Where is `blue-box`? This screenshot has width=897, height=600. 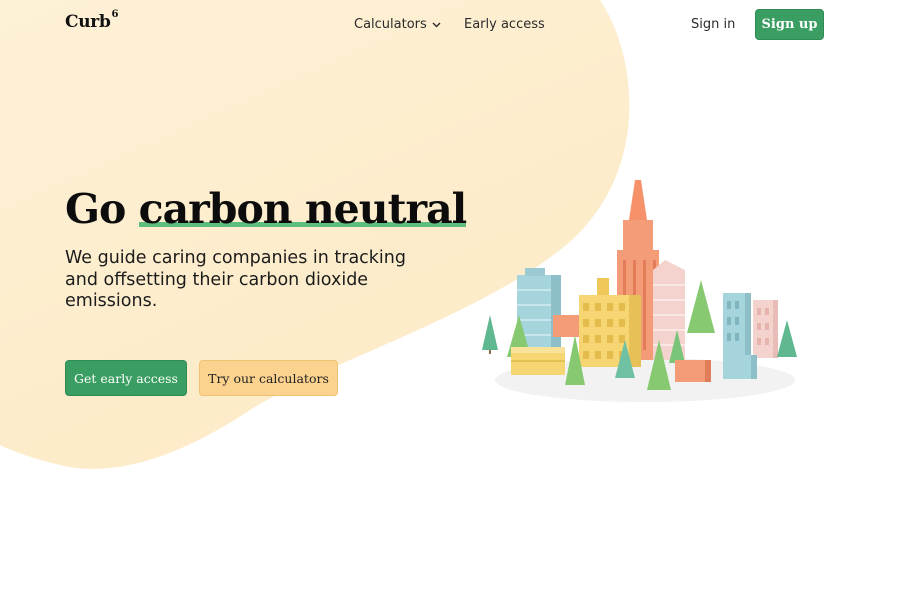 blue-box is located at coordinates (737, 367).